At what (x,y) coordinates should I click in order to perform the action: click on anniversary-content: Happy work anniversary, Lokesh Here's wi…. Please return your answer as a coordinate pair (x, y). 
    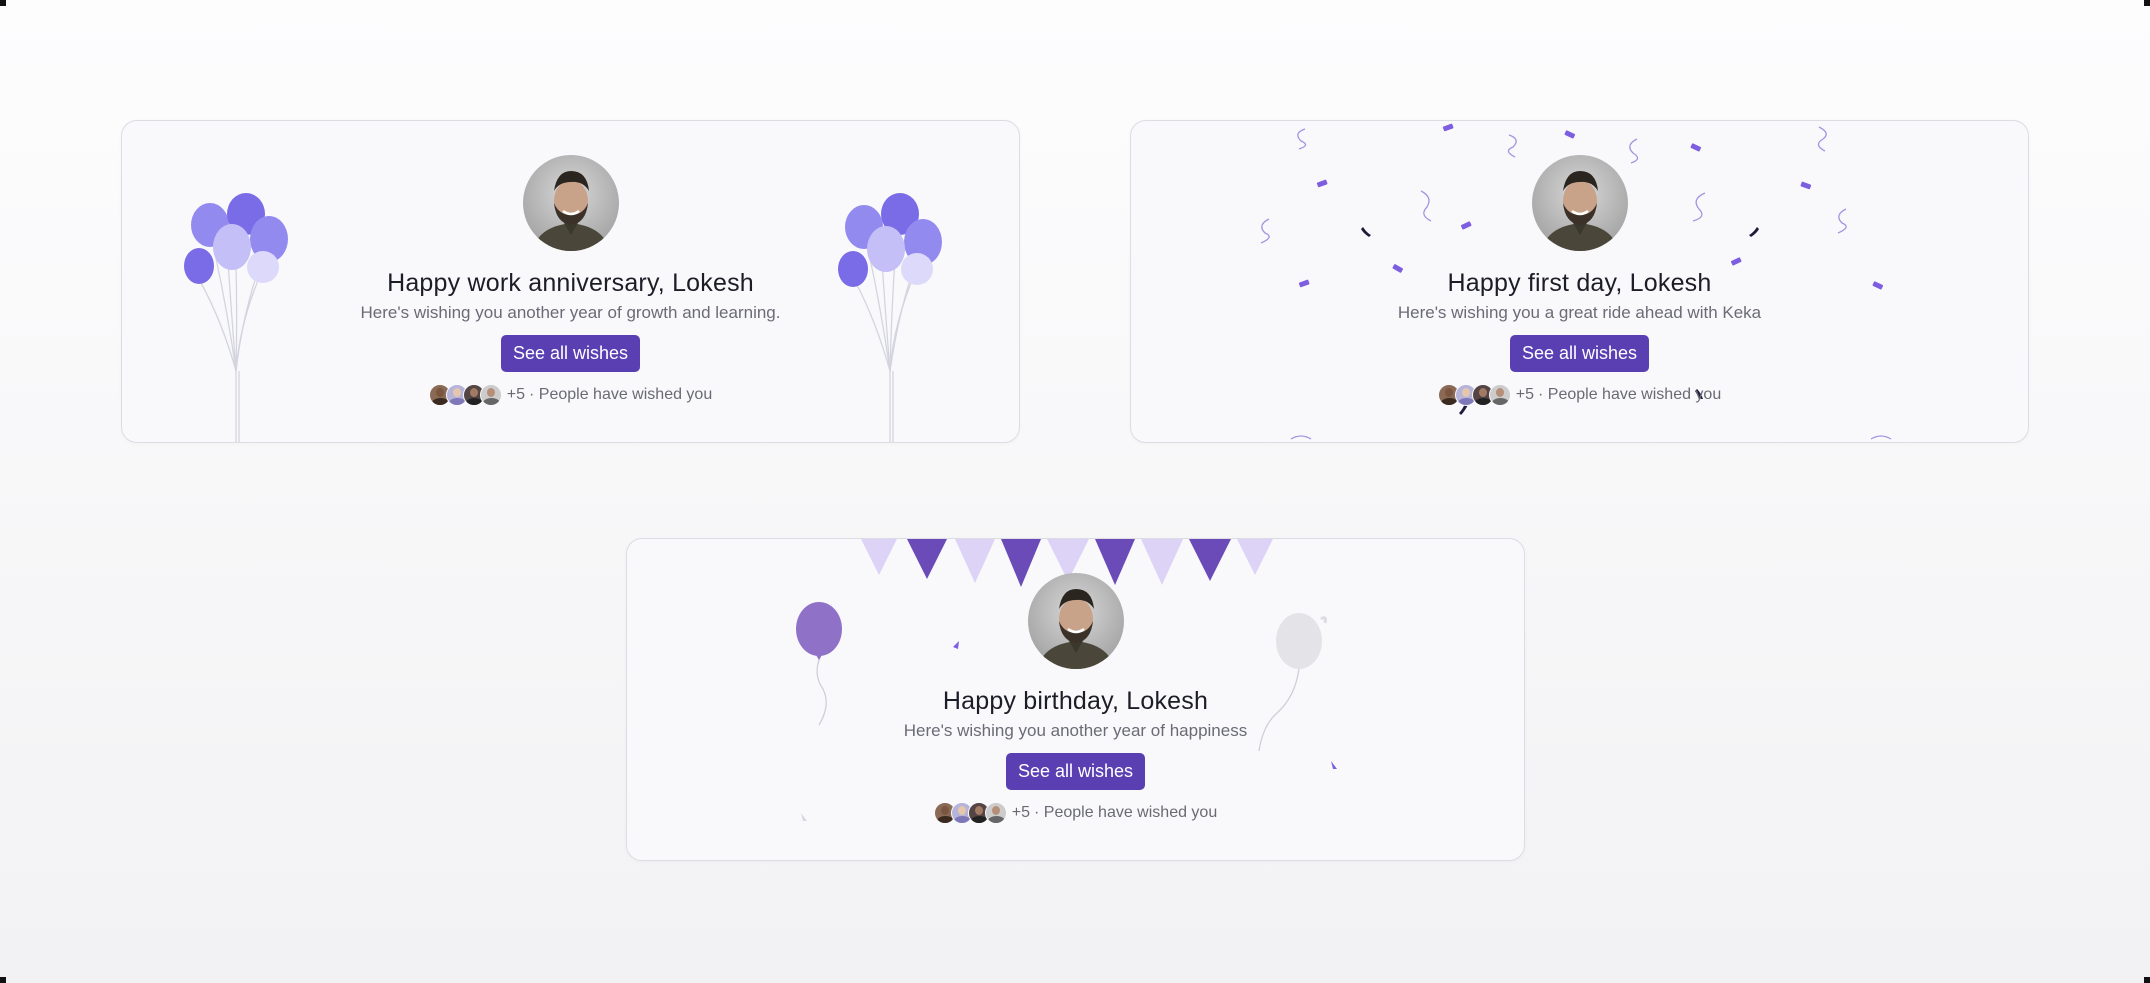
    Looking at the image, I should click on (570, 264).